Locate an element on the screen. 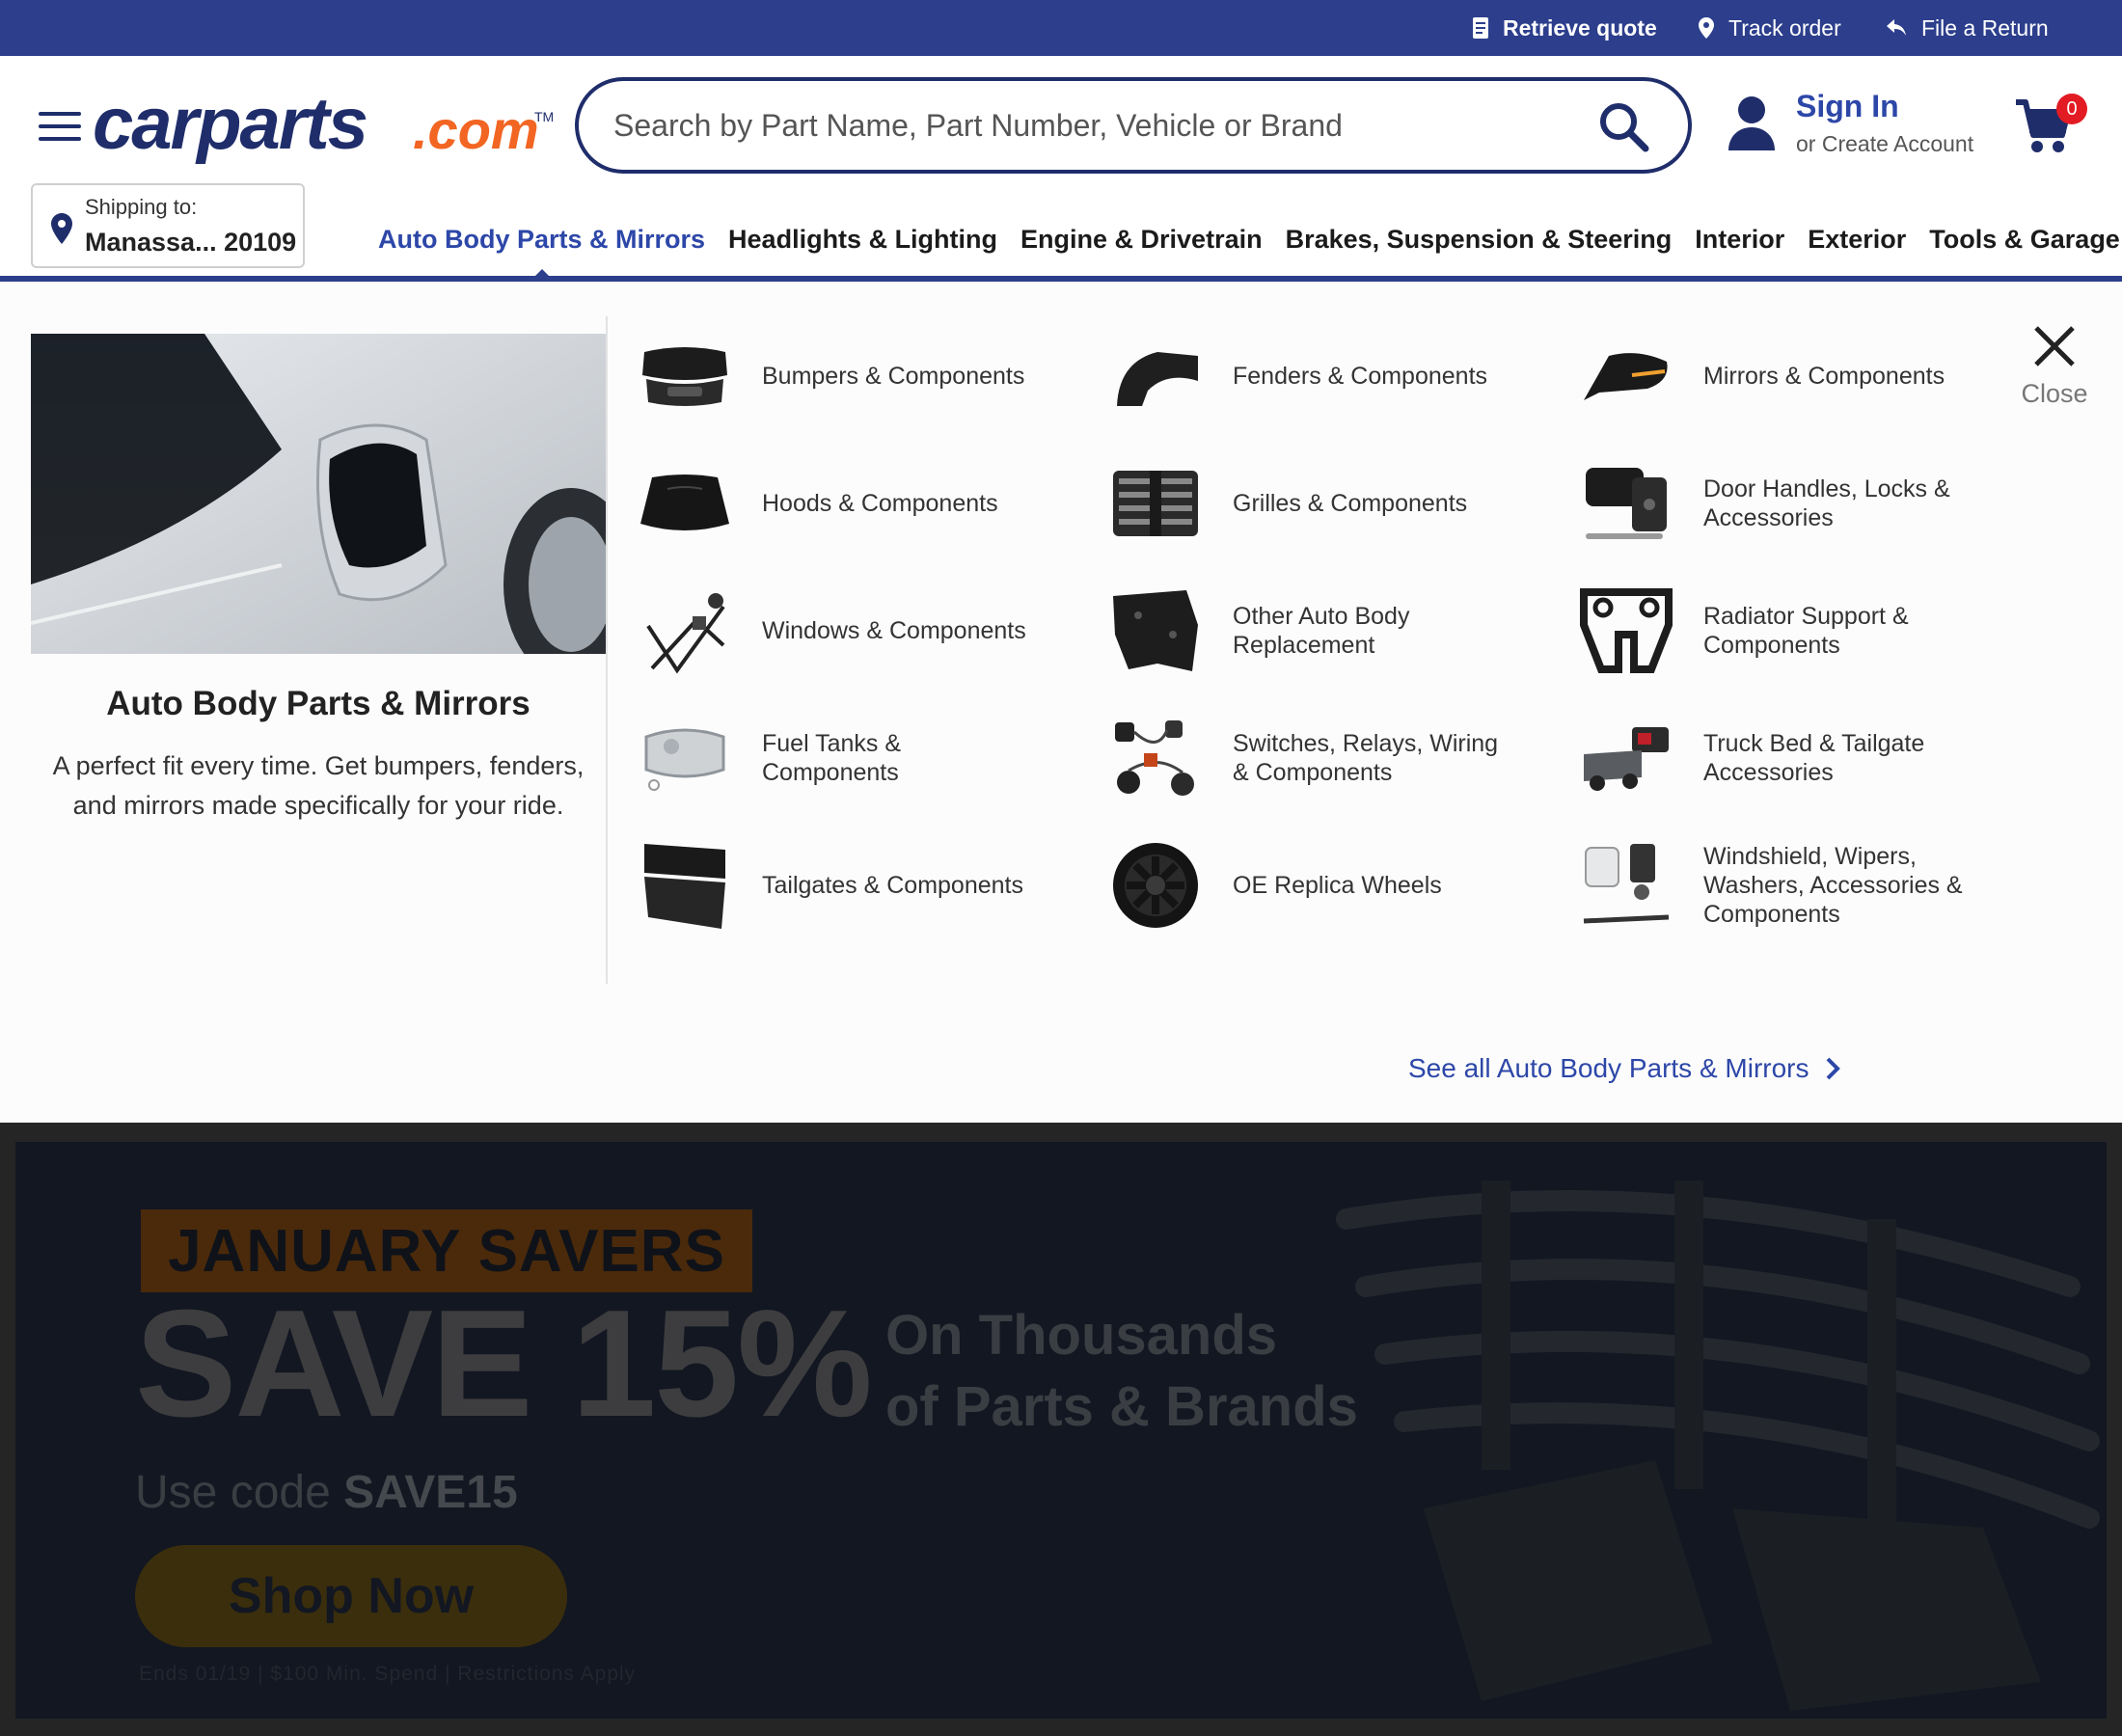 Image resolution: width=2122 pixels, height=1736 pixels. carparts-logo: carparts .com TM is located at coordinates (325, 125).